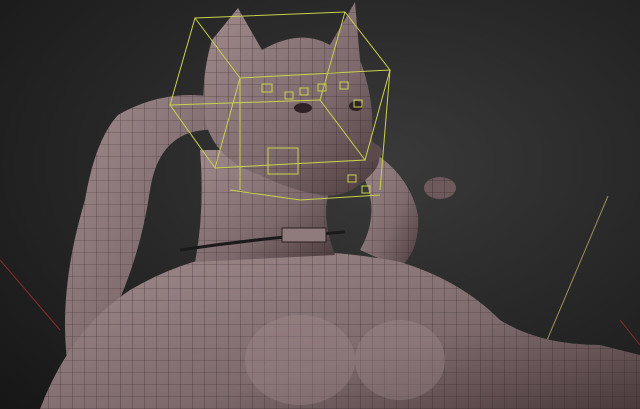 Image resolution: width=640 pixels, height=409 pixels. What do you see at coordinates (400, 360) in the screenshot?
I see `chest-right` at bounding box center [400, 360].